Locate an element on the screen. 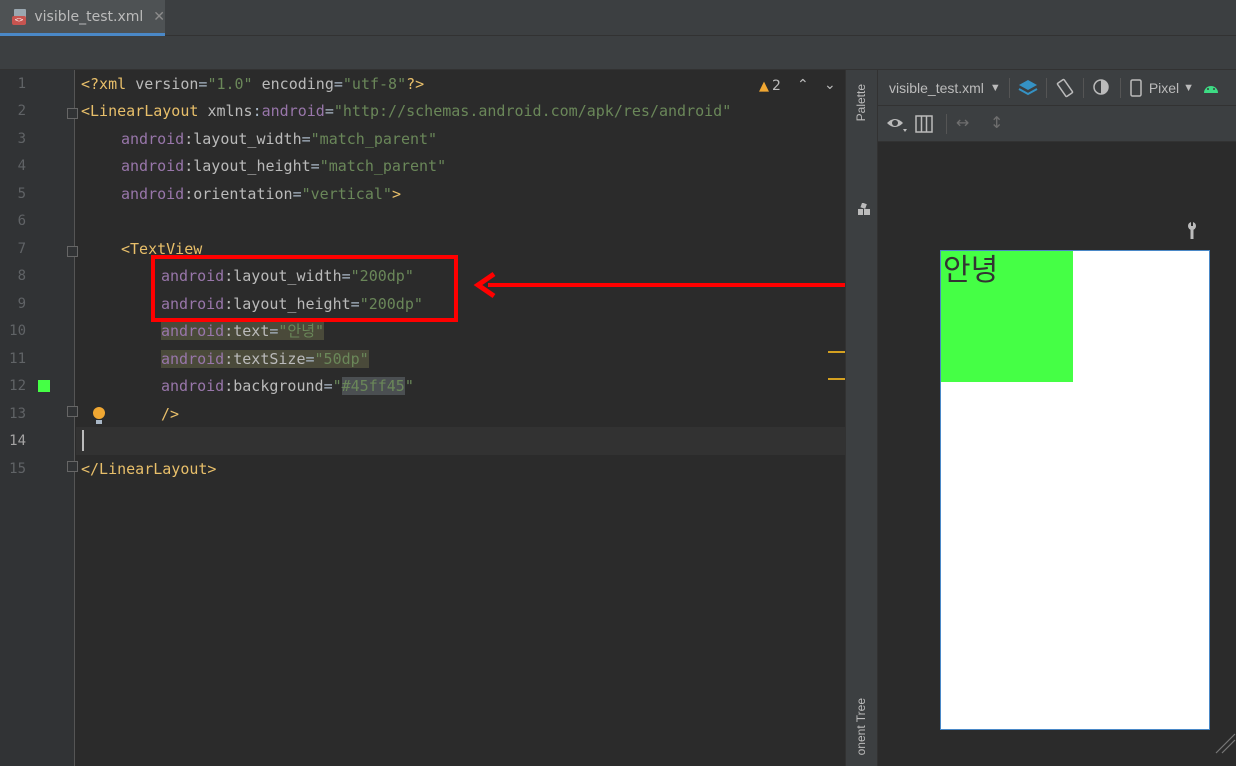 This screenshot has height=766, width=1236. layers-icon is located at coordinates (1028, 88).